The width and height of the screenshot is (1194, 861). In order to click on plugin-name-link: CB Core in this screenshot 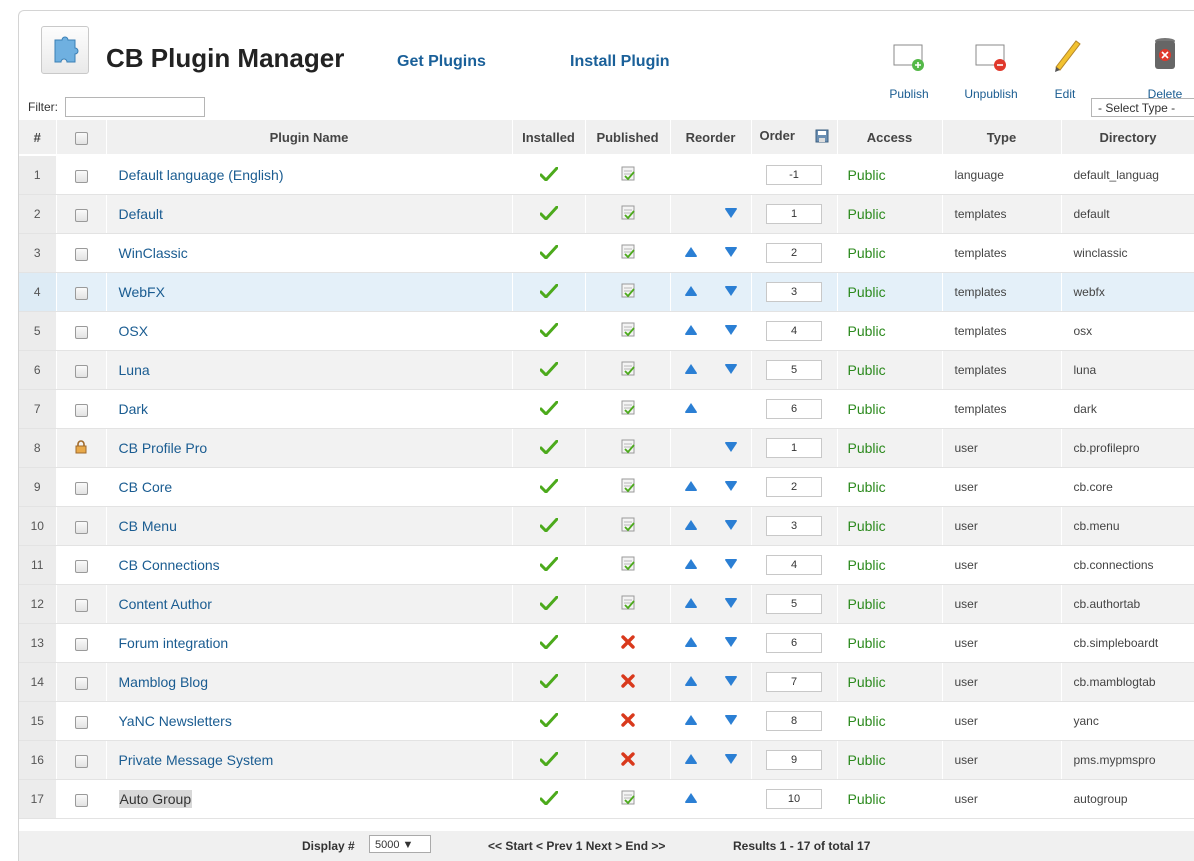, I will do `click(309, 487)`.